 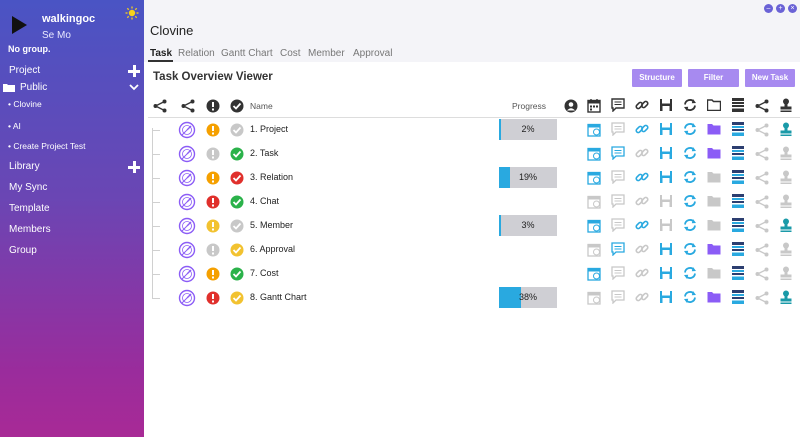 I want to click on table-row: 5. Member 3%, so click(x=472, y=227).